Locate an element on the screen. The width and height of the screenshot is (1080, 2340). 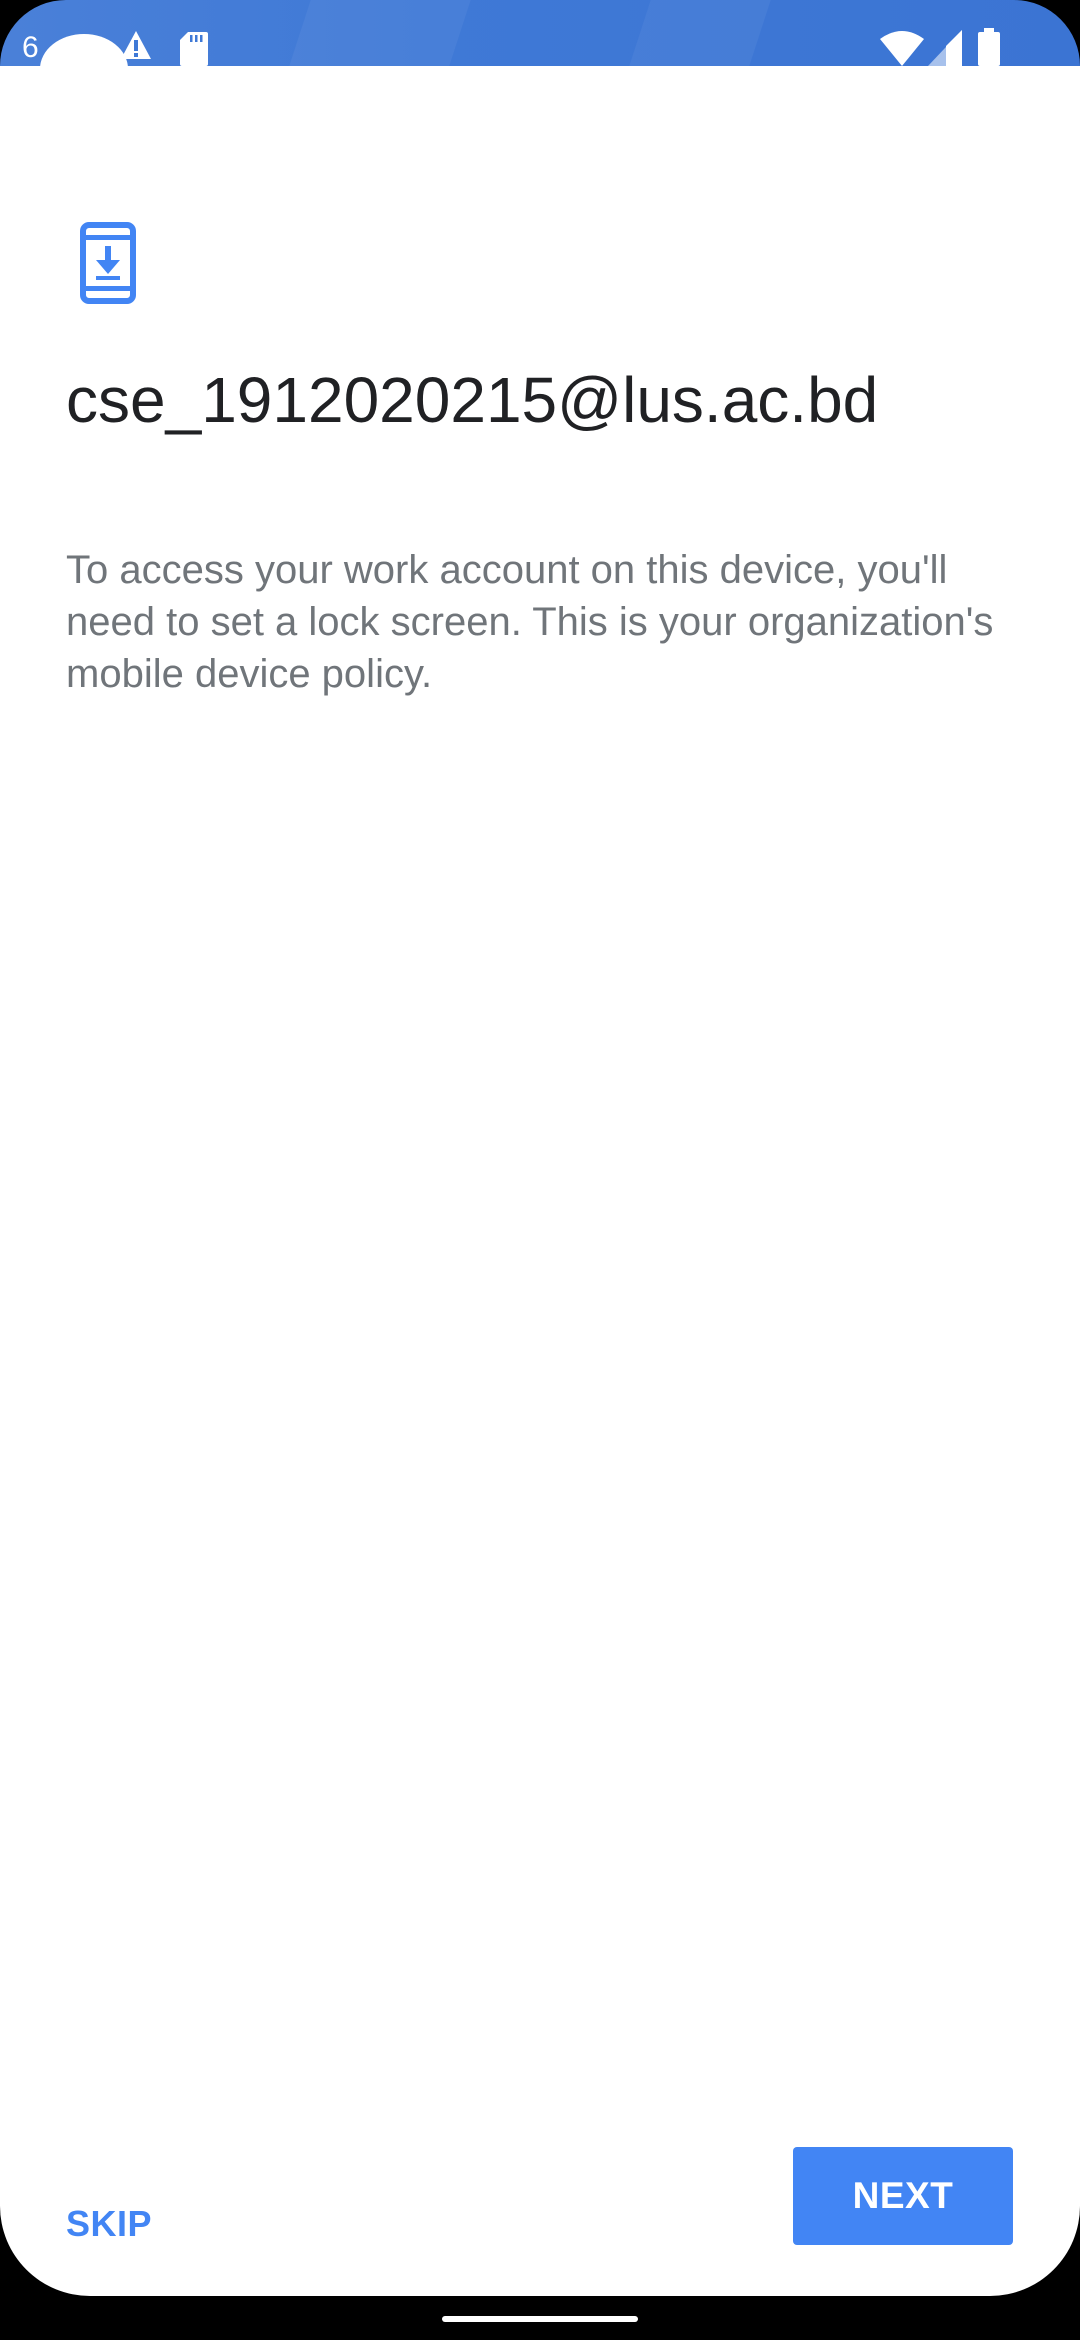
next-button: NEXT is located at coordinates (903, 2196).